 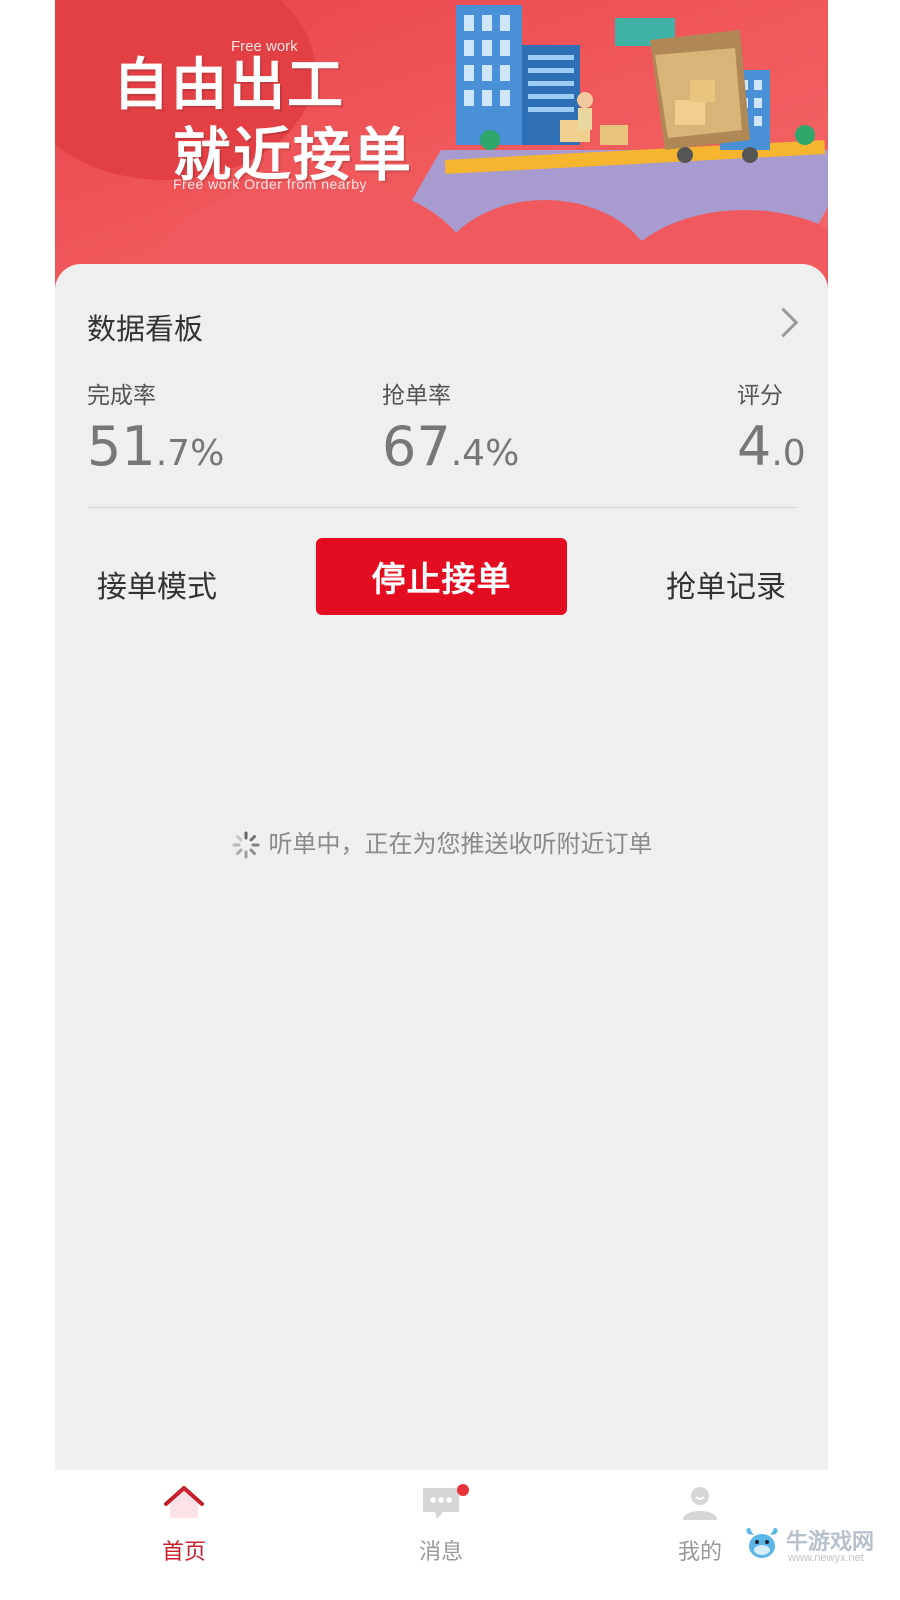 I want to click on tab-label: 首页, so click(x=183, y=1552).